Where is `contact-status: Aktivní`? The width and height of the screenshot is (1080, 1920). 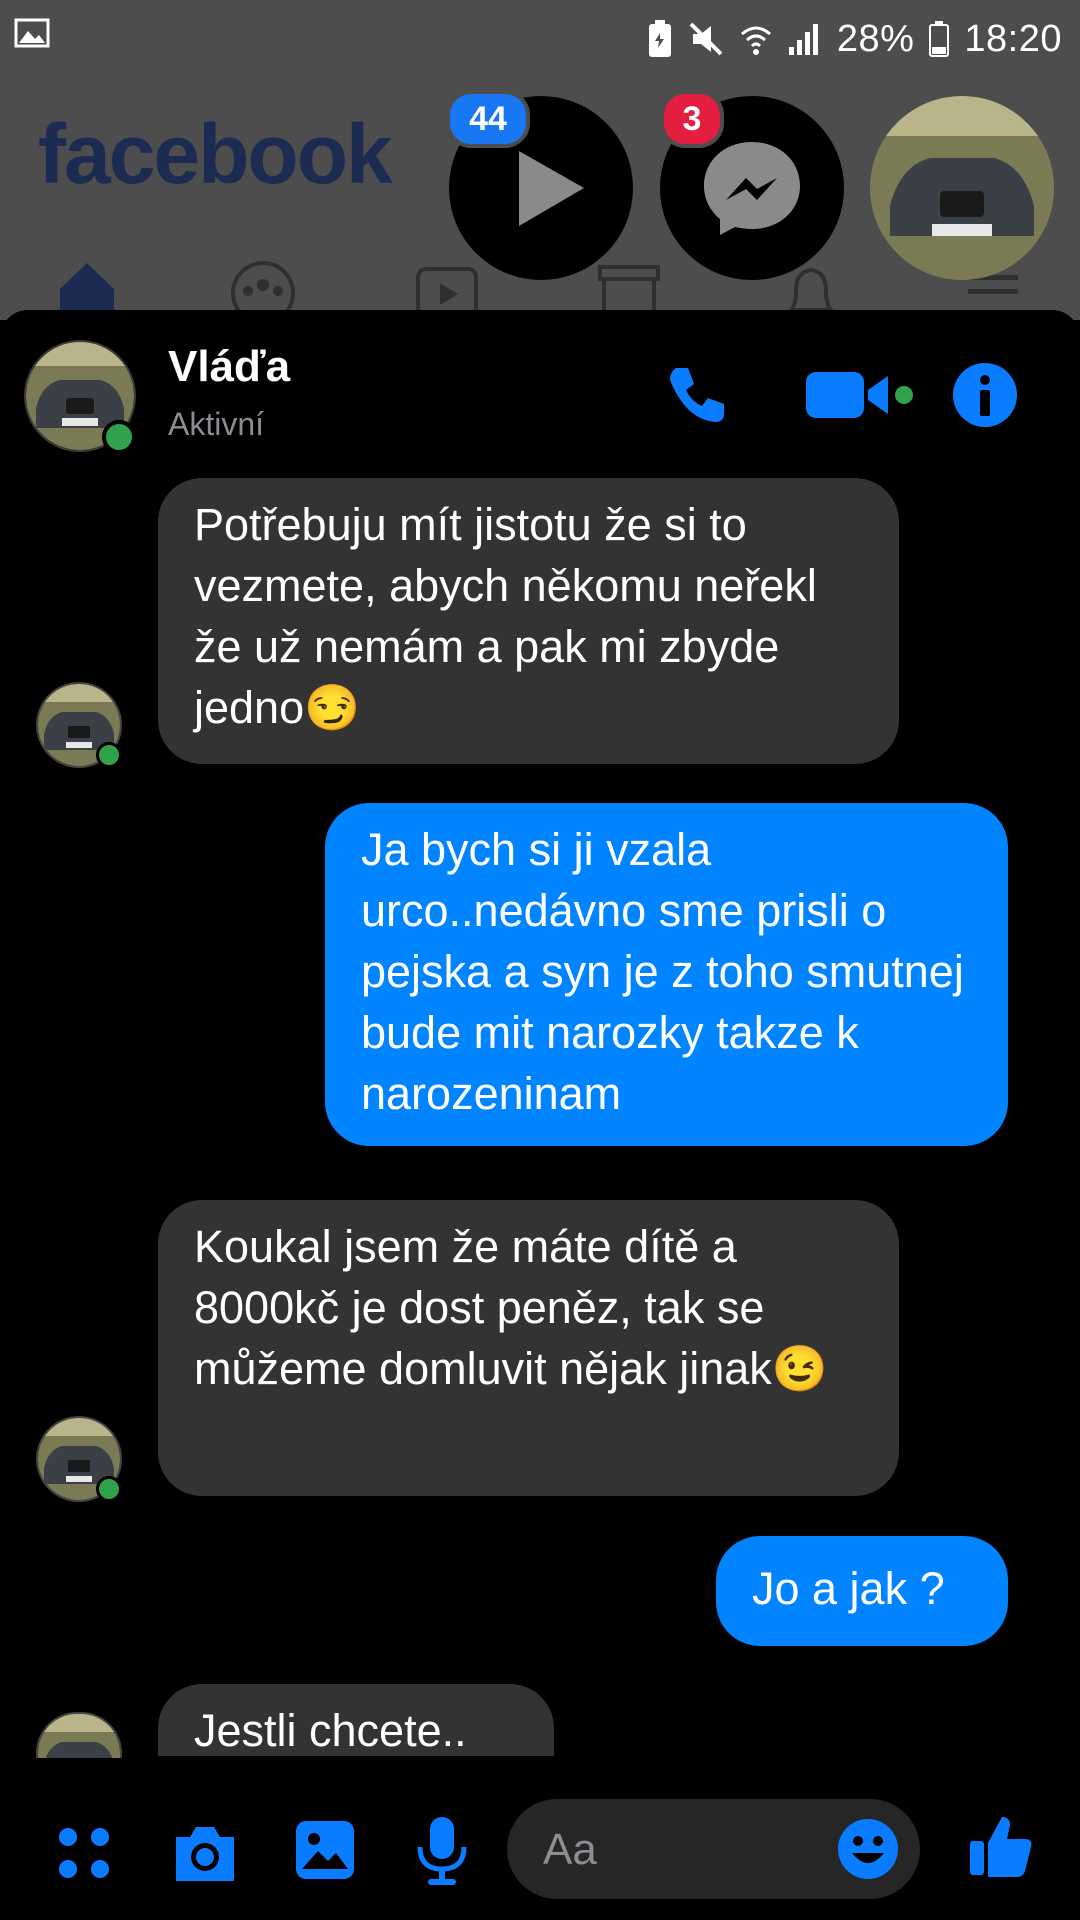 contact-status: Aktivní is located at coordinates (216, 424).